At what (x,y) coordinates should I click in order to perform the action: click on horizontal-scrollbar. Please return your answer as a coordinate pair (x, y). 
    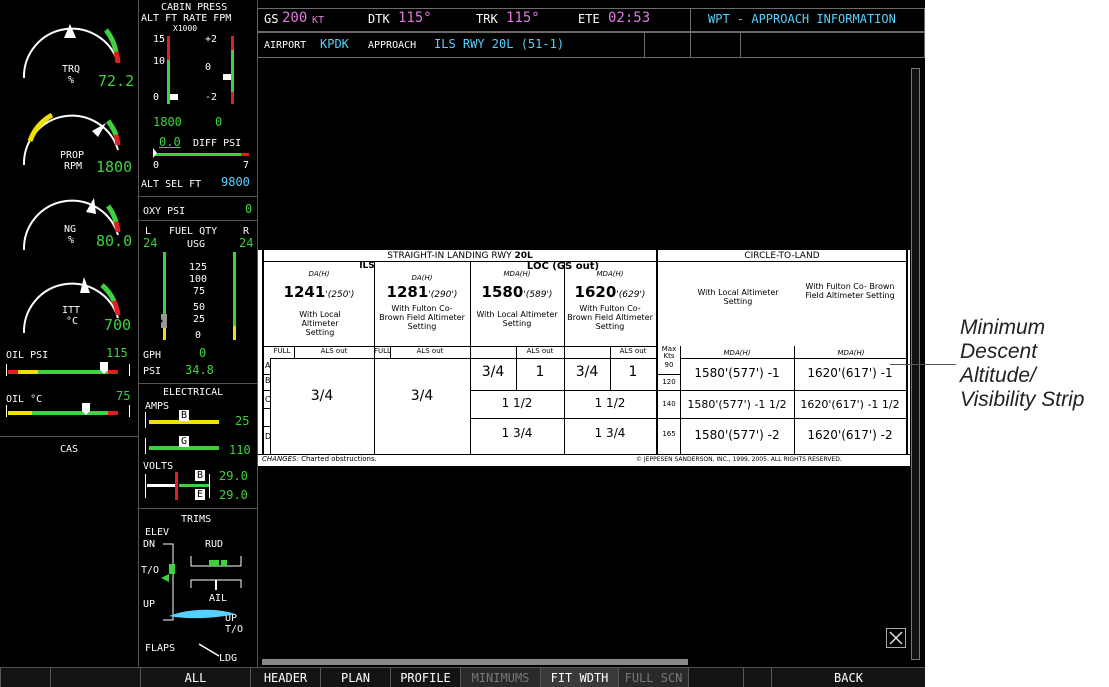
    Looking at the image, I should click on (475, 662).